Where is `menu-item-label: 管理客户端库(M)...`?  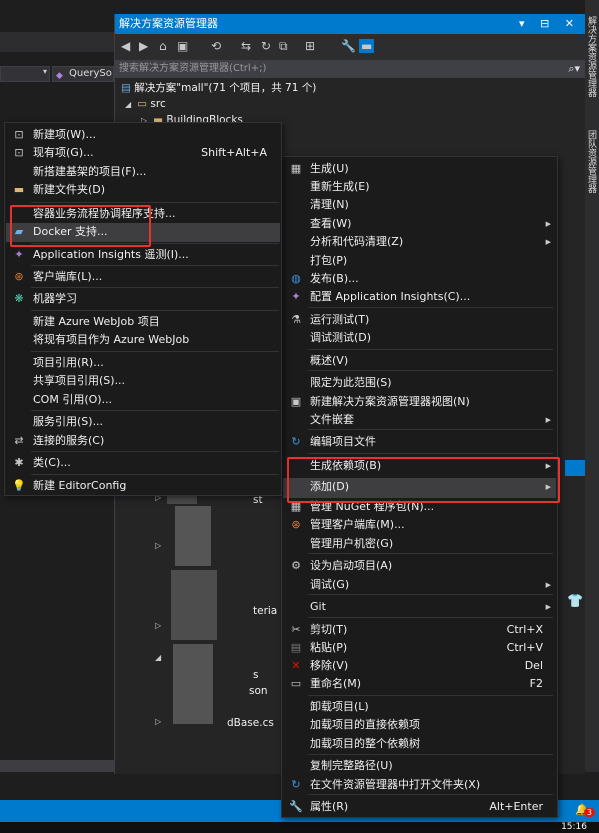
menu-item-label: 管理客户端库(M)... is located at coordinates (357, 524).